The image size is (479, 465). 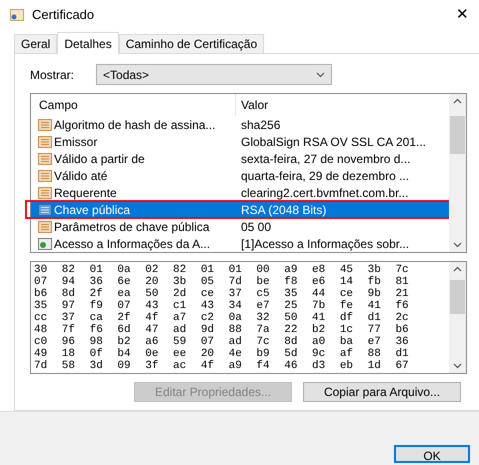 I want to click on hex-line: c0 96 98 b2 a6 59 07 ad 7c 8d a0 ba e7 36, so click(x=222, y=342).